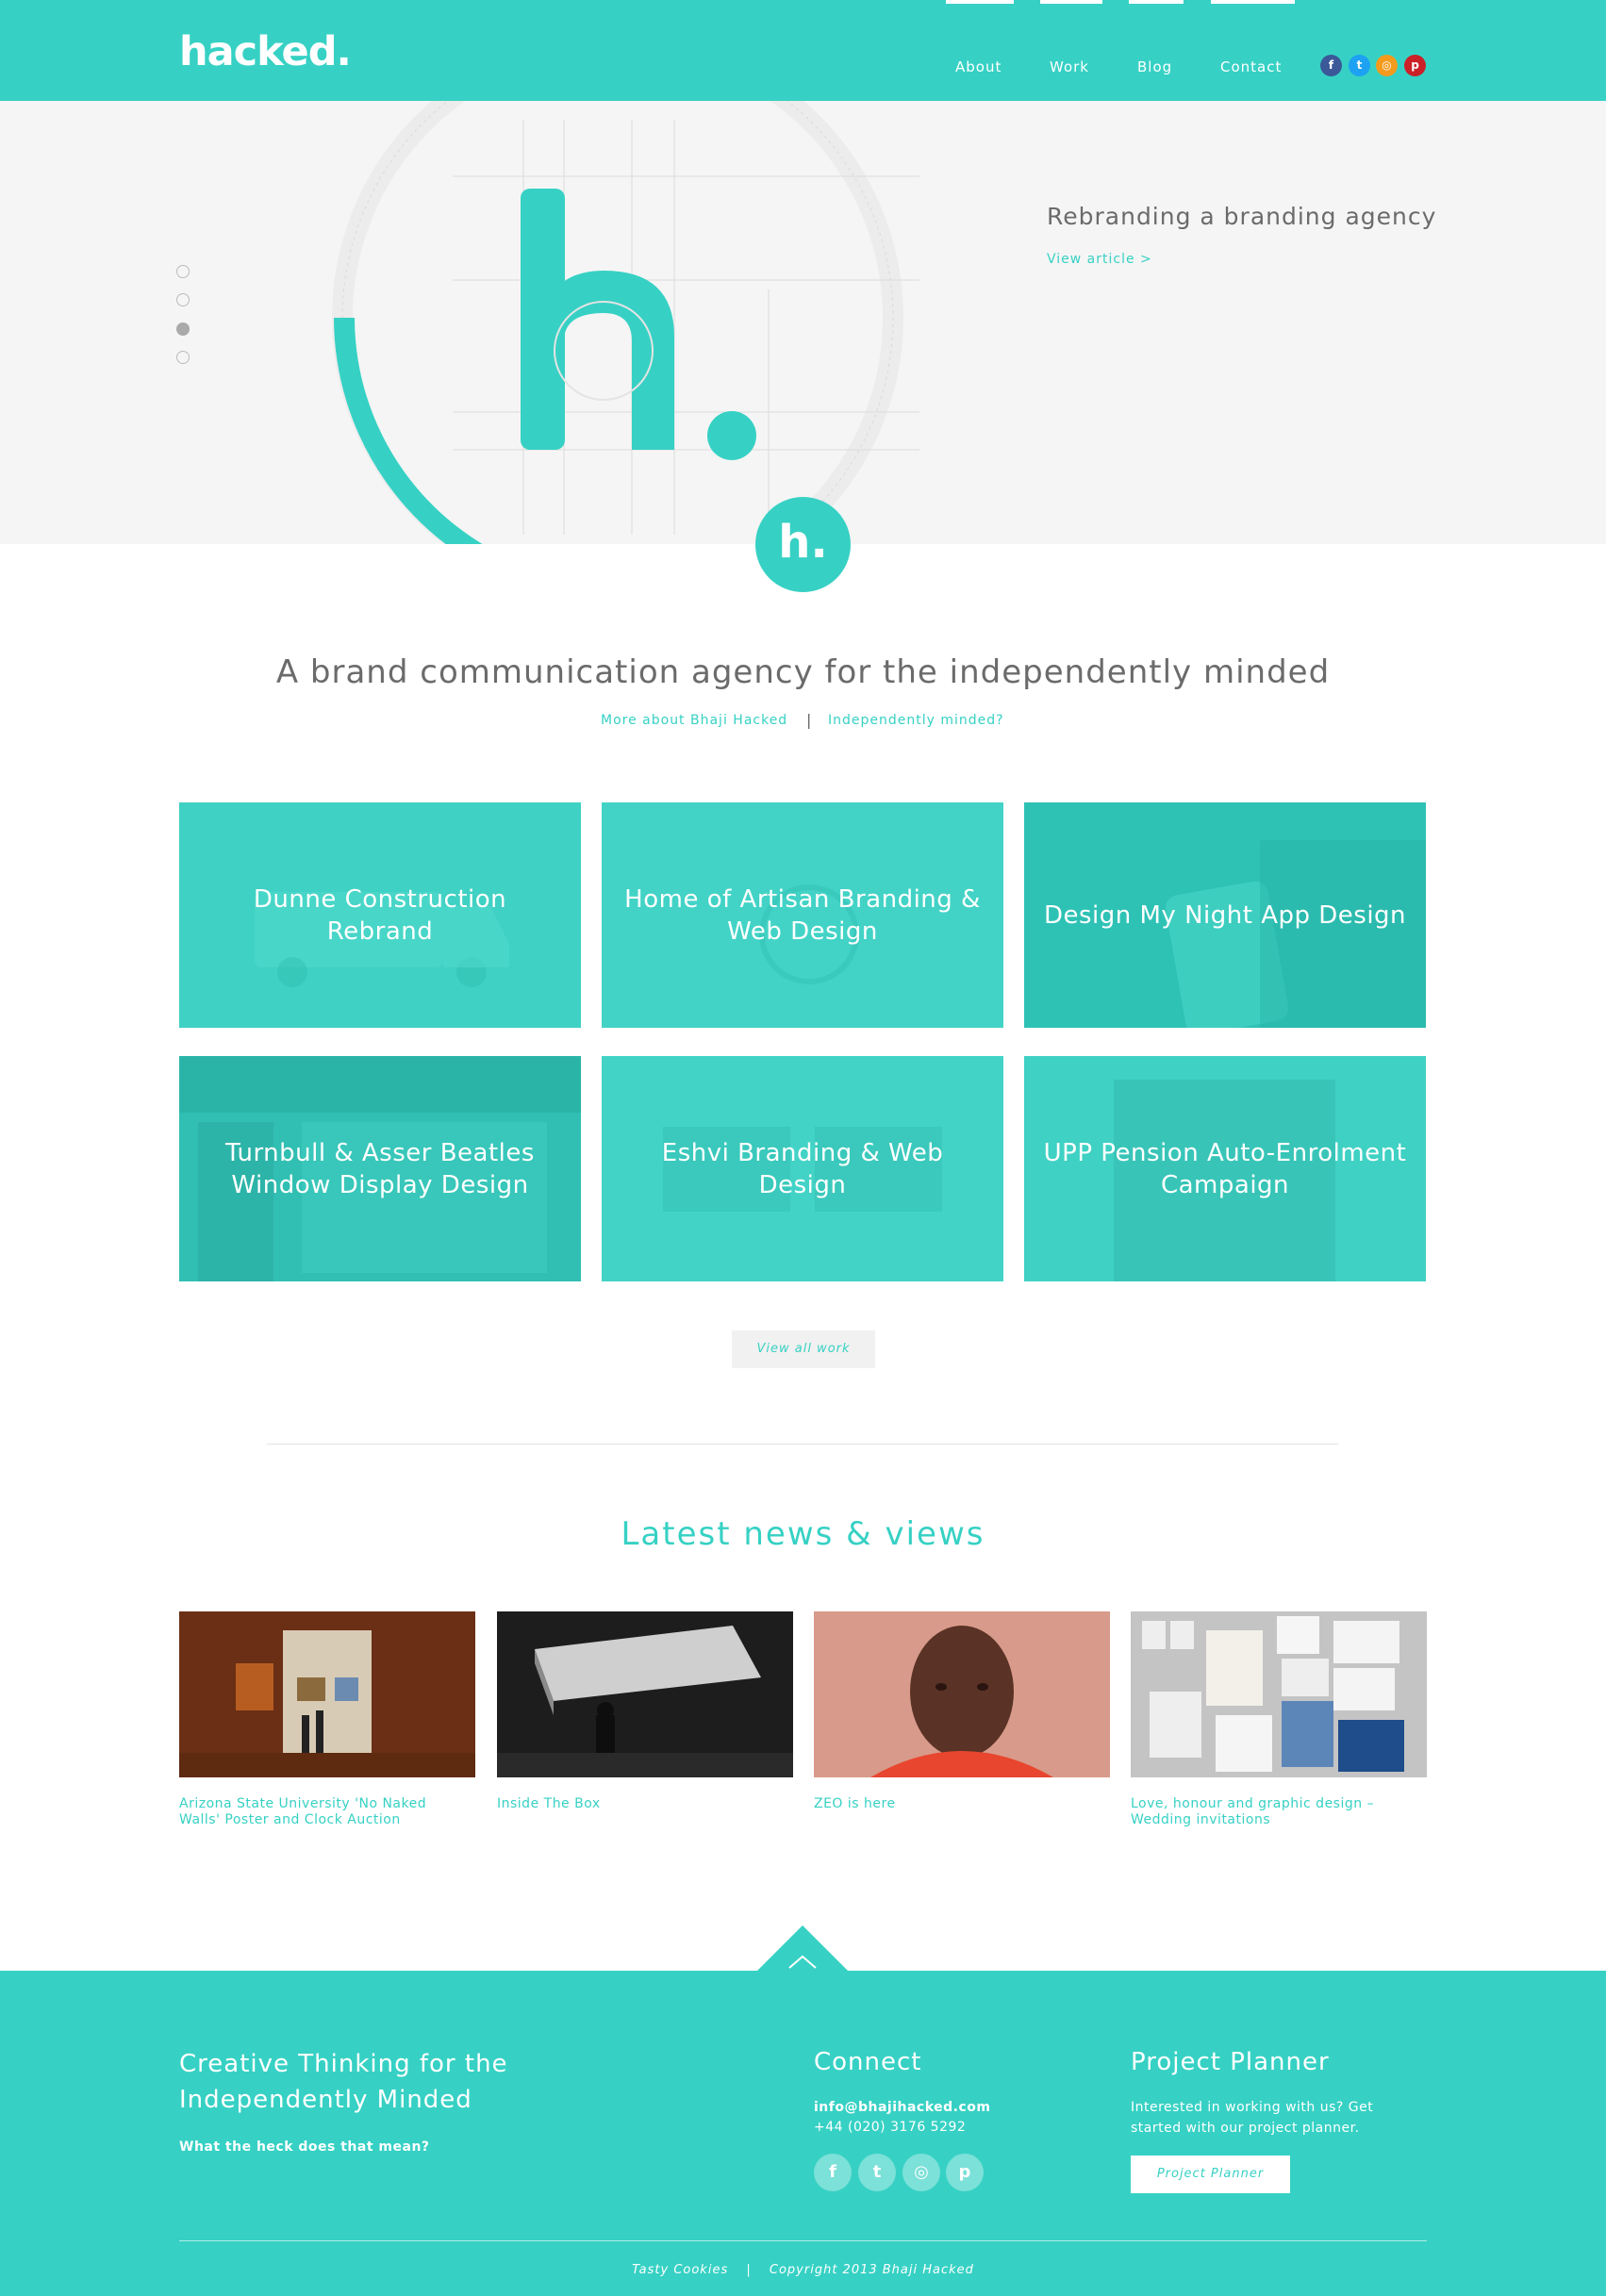 This screenshot has width=1606, height=2296. What do you see at coordinates (916, 720) in the screenshot?
I see `independently-minded-link: Independently minded?` at bounding box center [916, 720].